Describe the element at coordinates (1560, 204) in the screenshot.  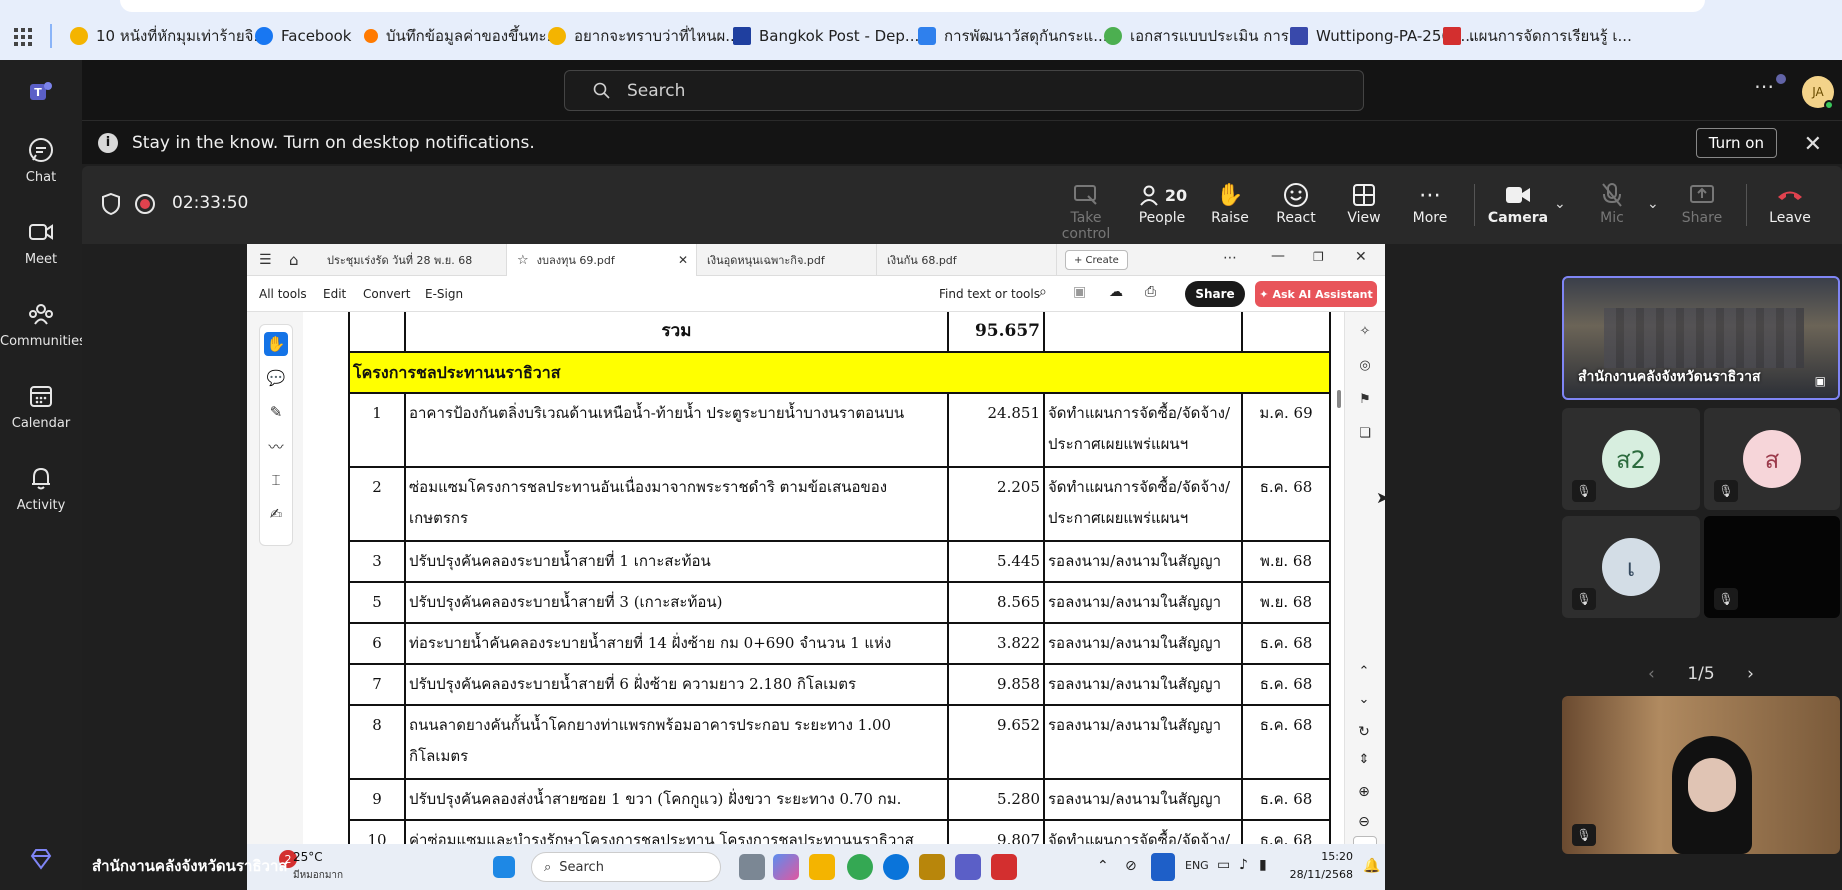
I see `camera-options-chevron-down-icon: ⌄` at that location.